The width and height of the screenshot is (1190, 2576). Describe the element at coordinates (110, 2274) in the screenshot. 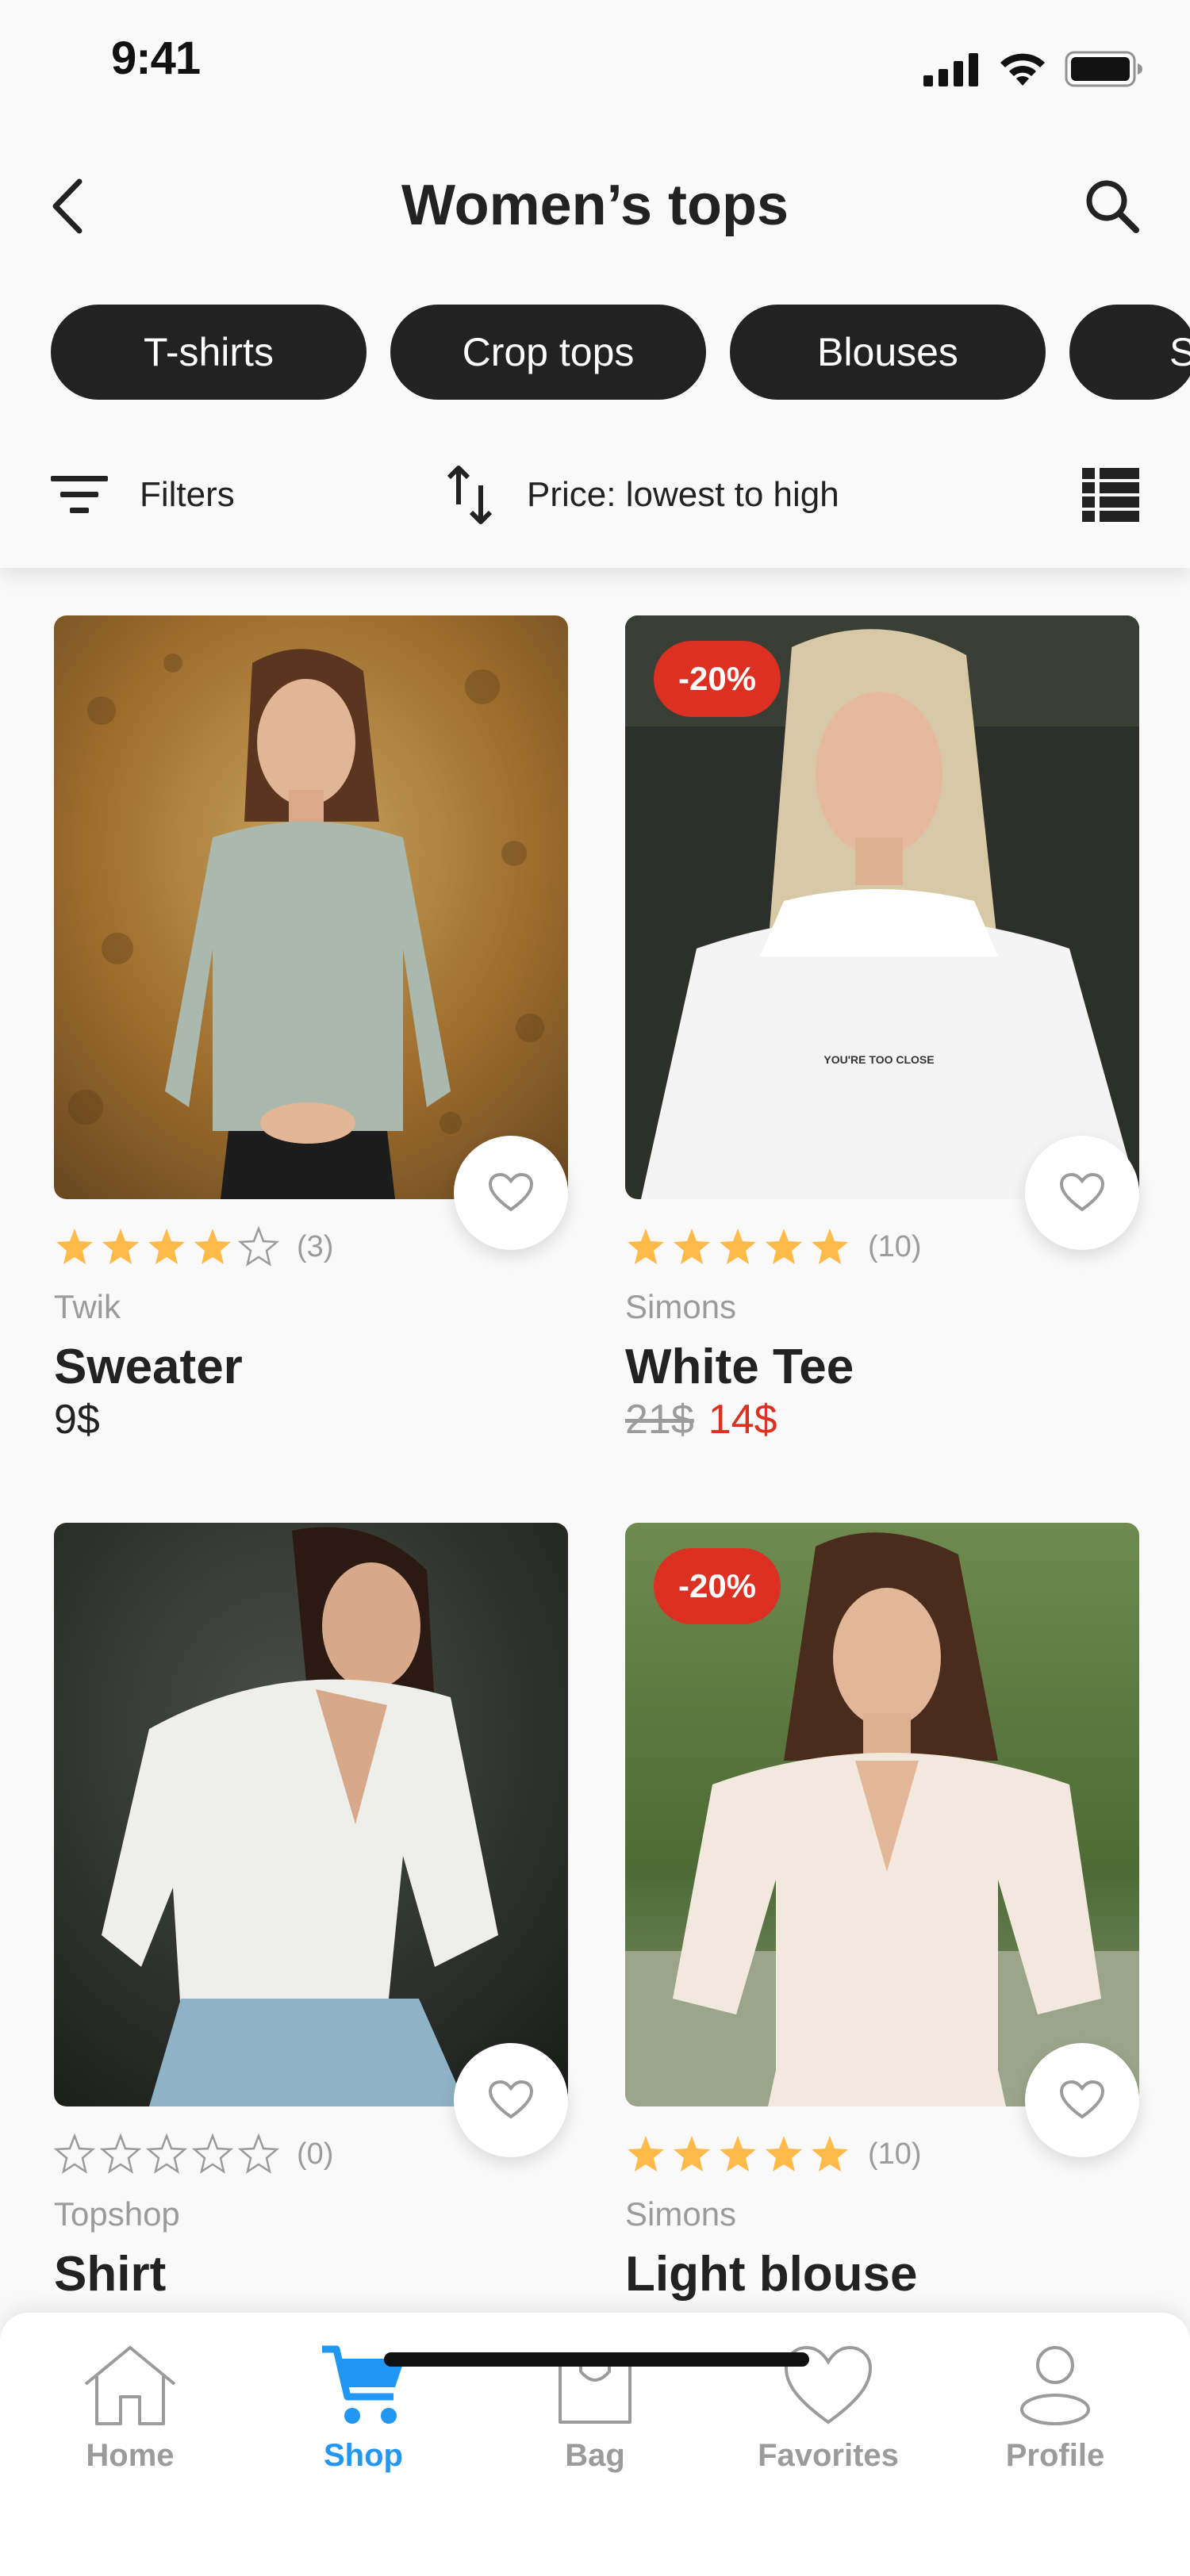

I see `product-name: Shirt` at that location.